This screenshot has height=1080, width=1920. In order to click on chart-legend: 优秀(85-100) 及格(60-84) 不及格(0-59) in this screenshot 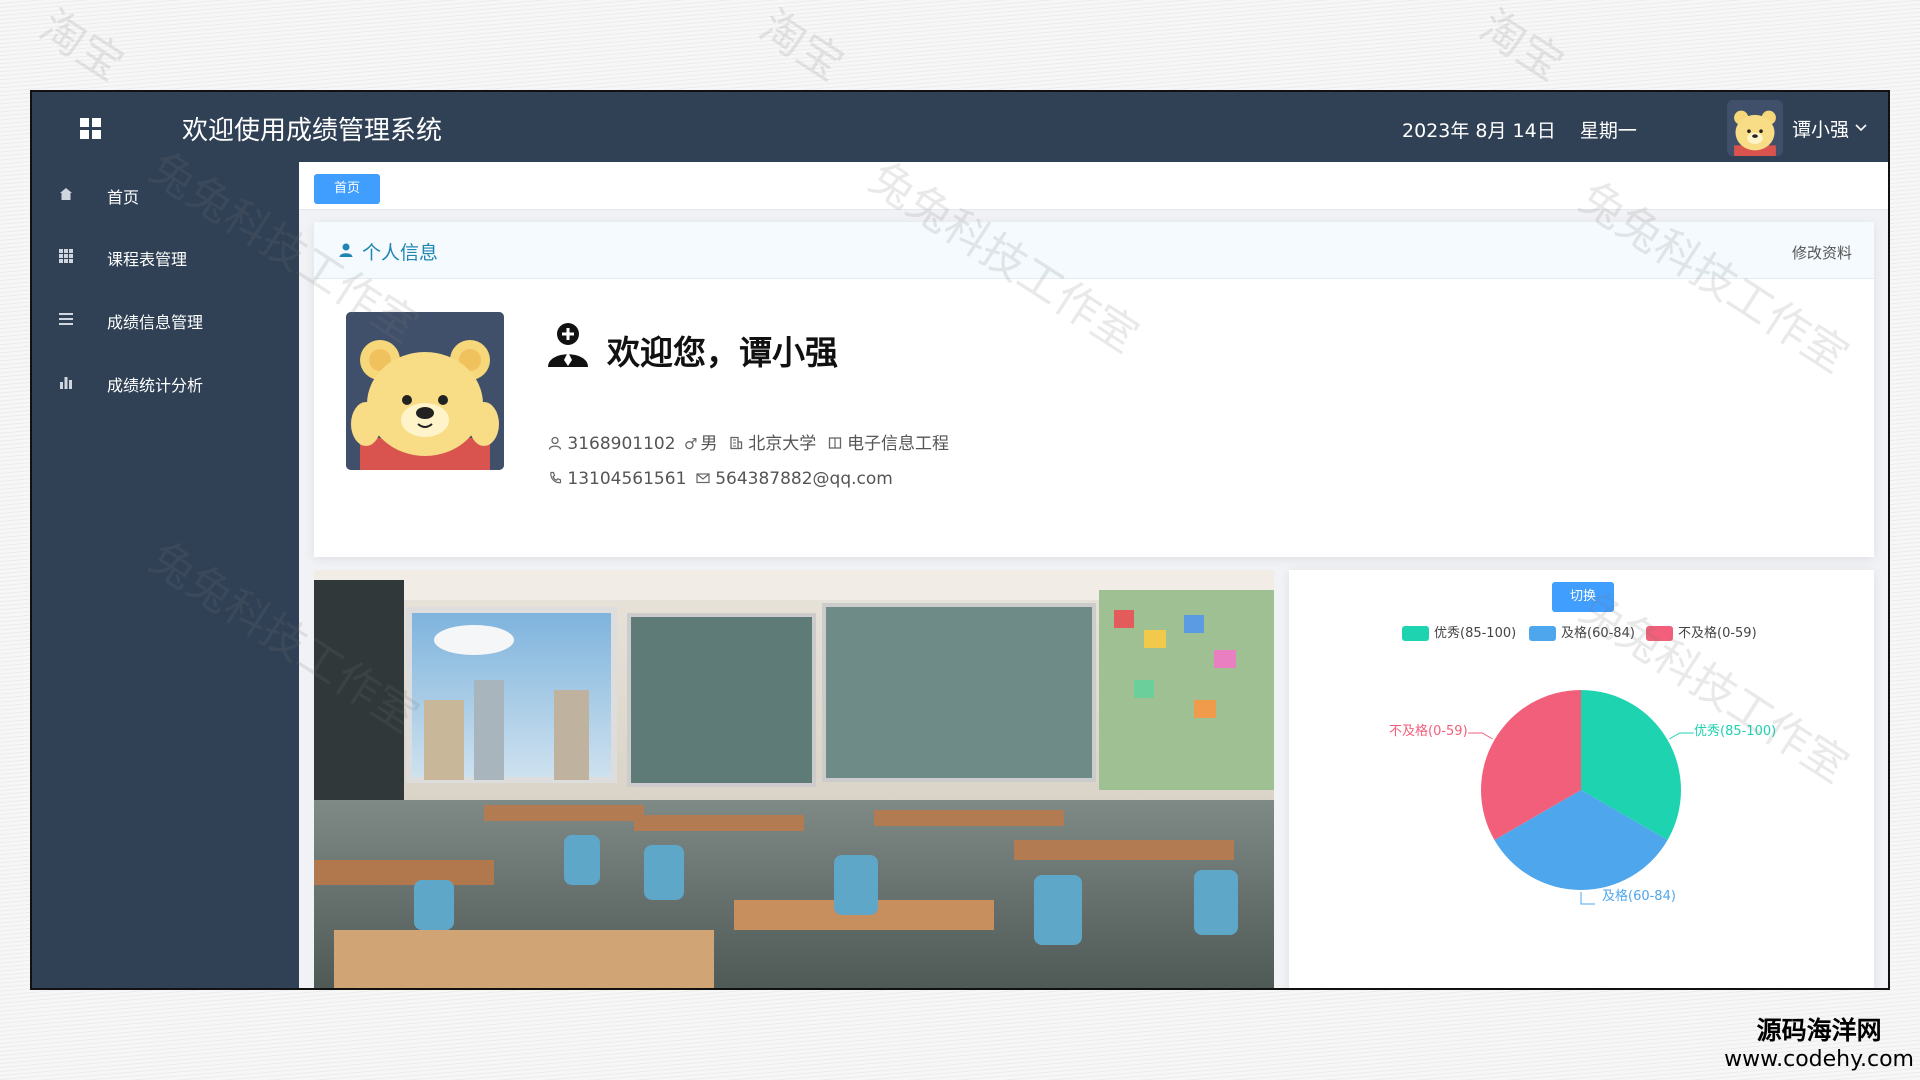, I will do `click(1581, 634)`.